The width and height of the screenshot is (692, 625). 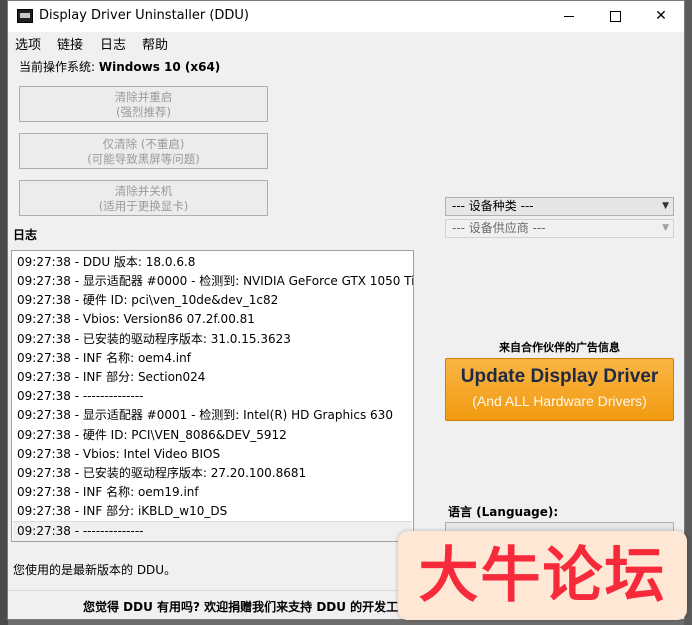 What do you see at coordinates (28, 43) in the screenshot?
I see `menu-options: 选项` at bounding box center [28, 43].